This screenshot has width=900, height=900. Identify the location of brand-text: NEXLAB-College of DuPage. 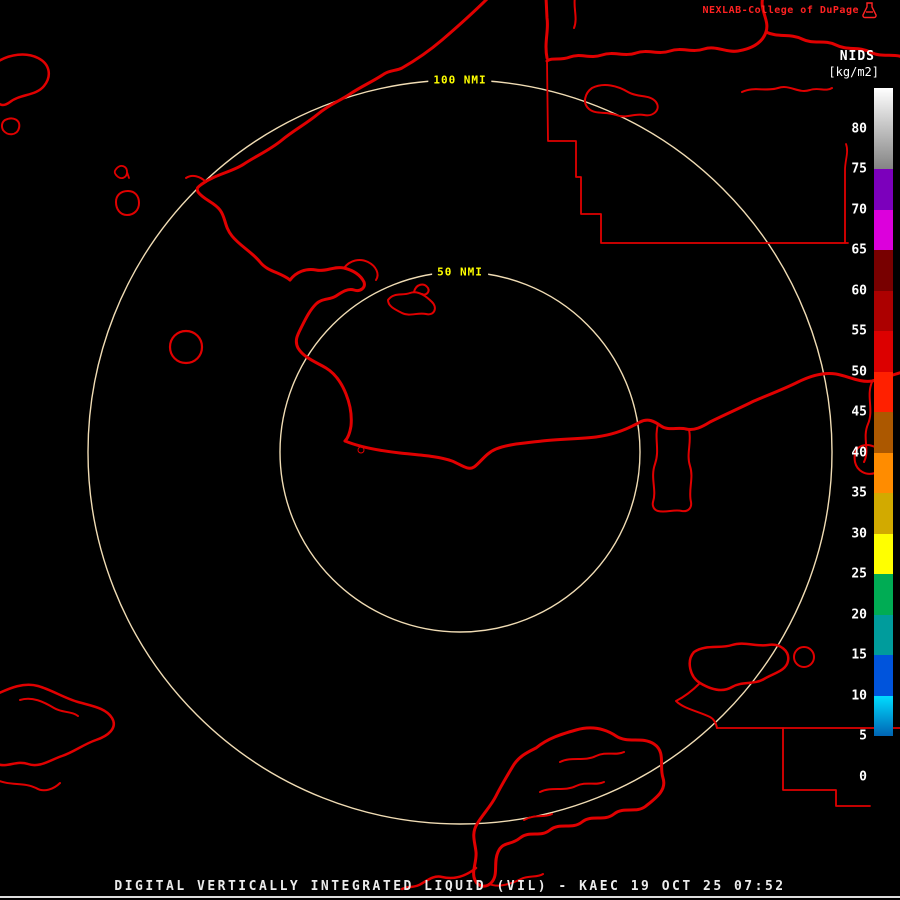
(780, 10).